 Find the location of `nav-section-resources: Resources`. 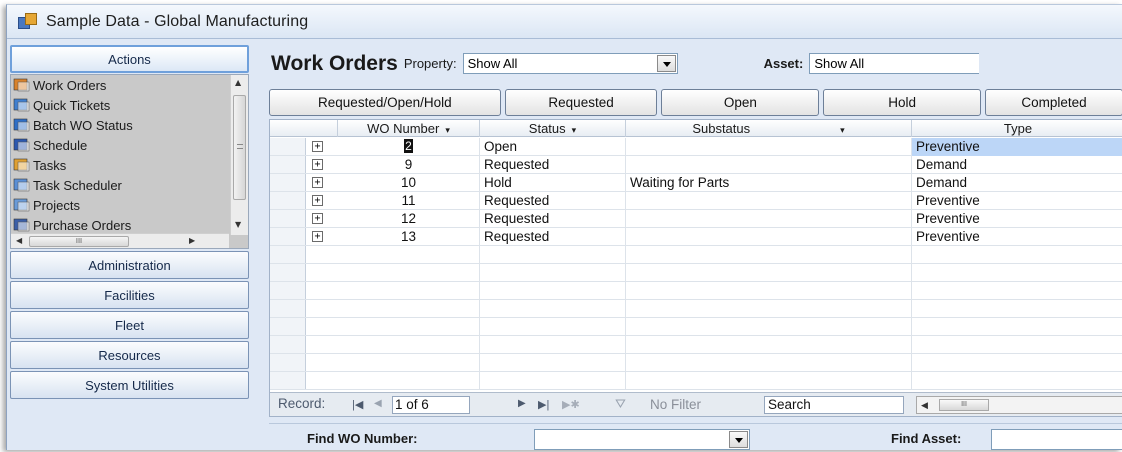

nav-section-resources: Resources is located at coordinates (129, 355).